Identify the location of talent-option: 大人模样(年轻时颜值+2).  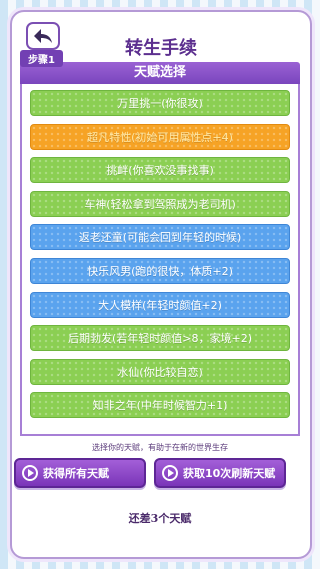
(160, 304).